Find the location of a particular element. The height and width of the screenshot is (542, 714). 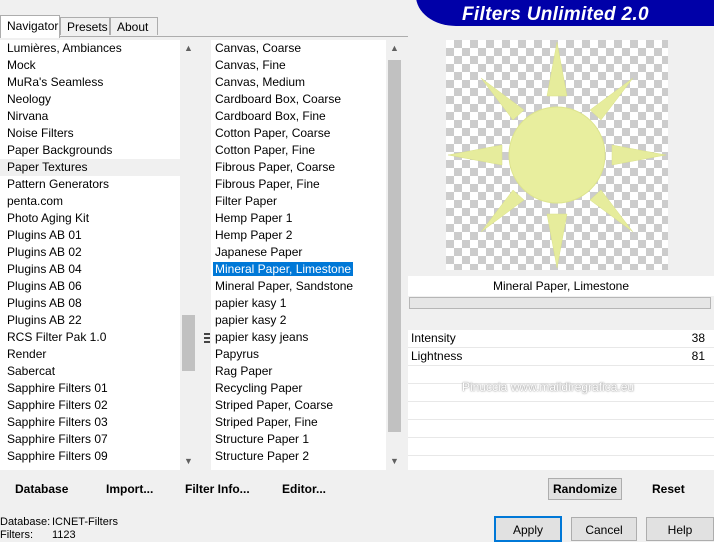

list-item-label: MuRa's Seamless is located at coordinates (55, 82).